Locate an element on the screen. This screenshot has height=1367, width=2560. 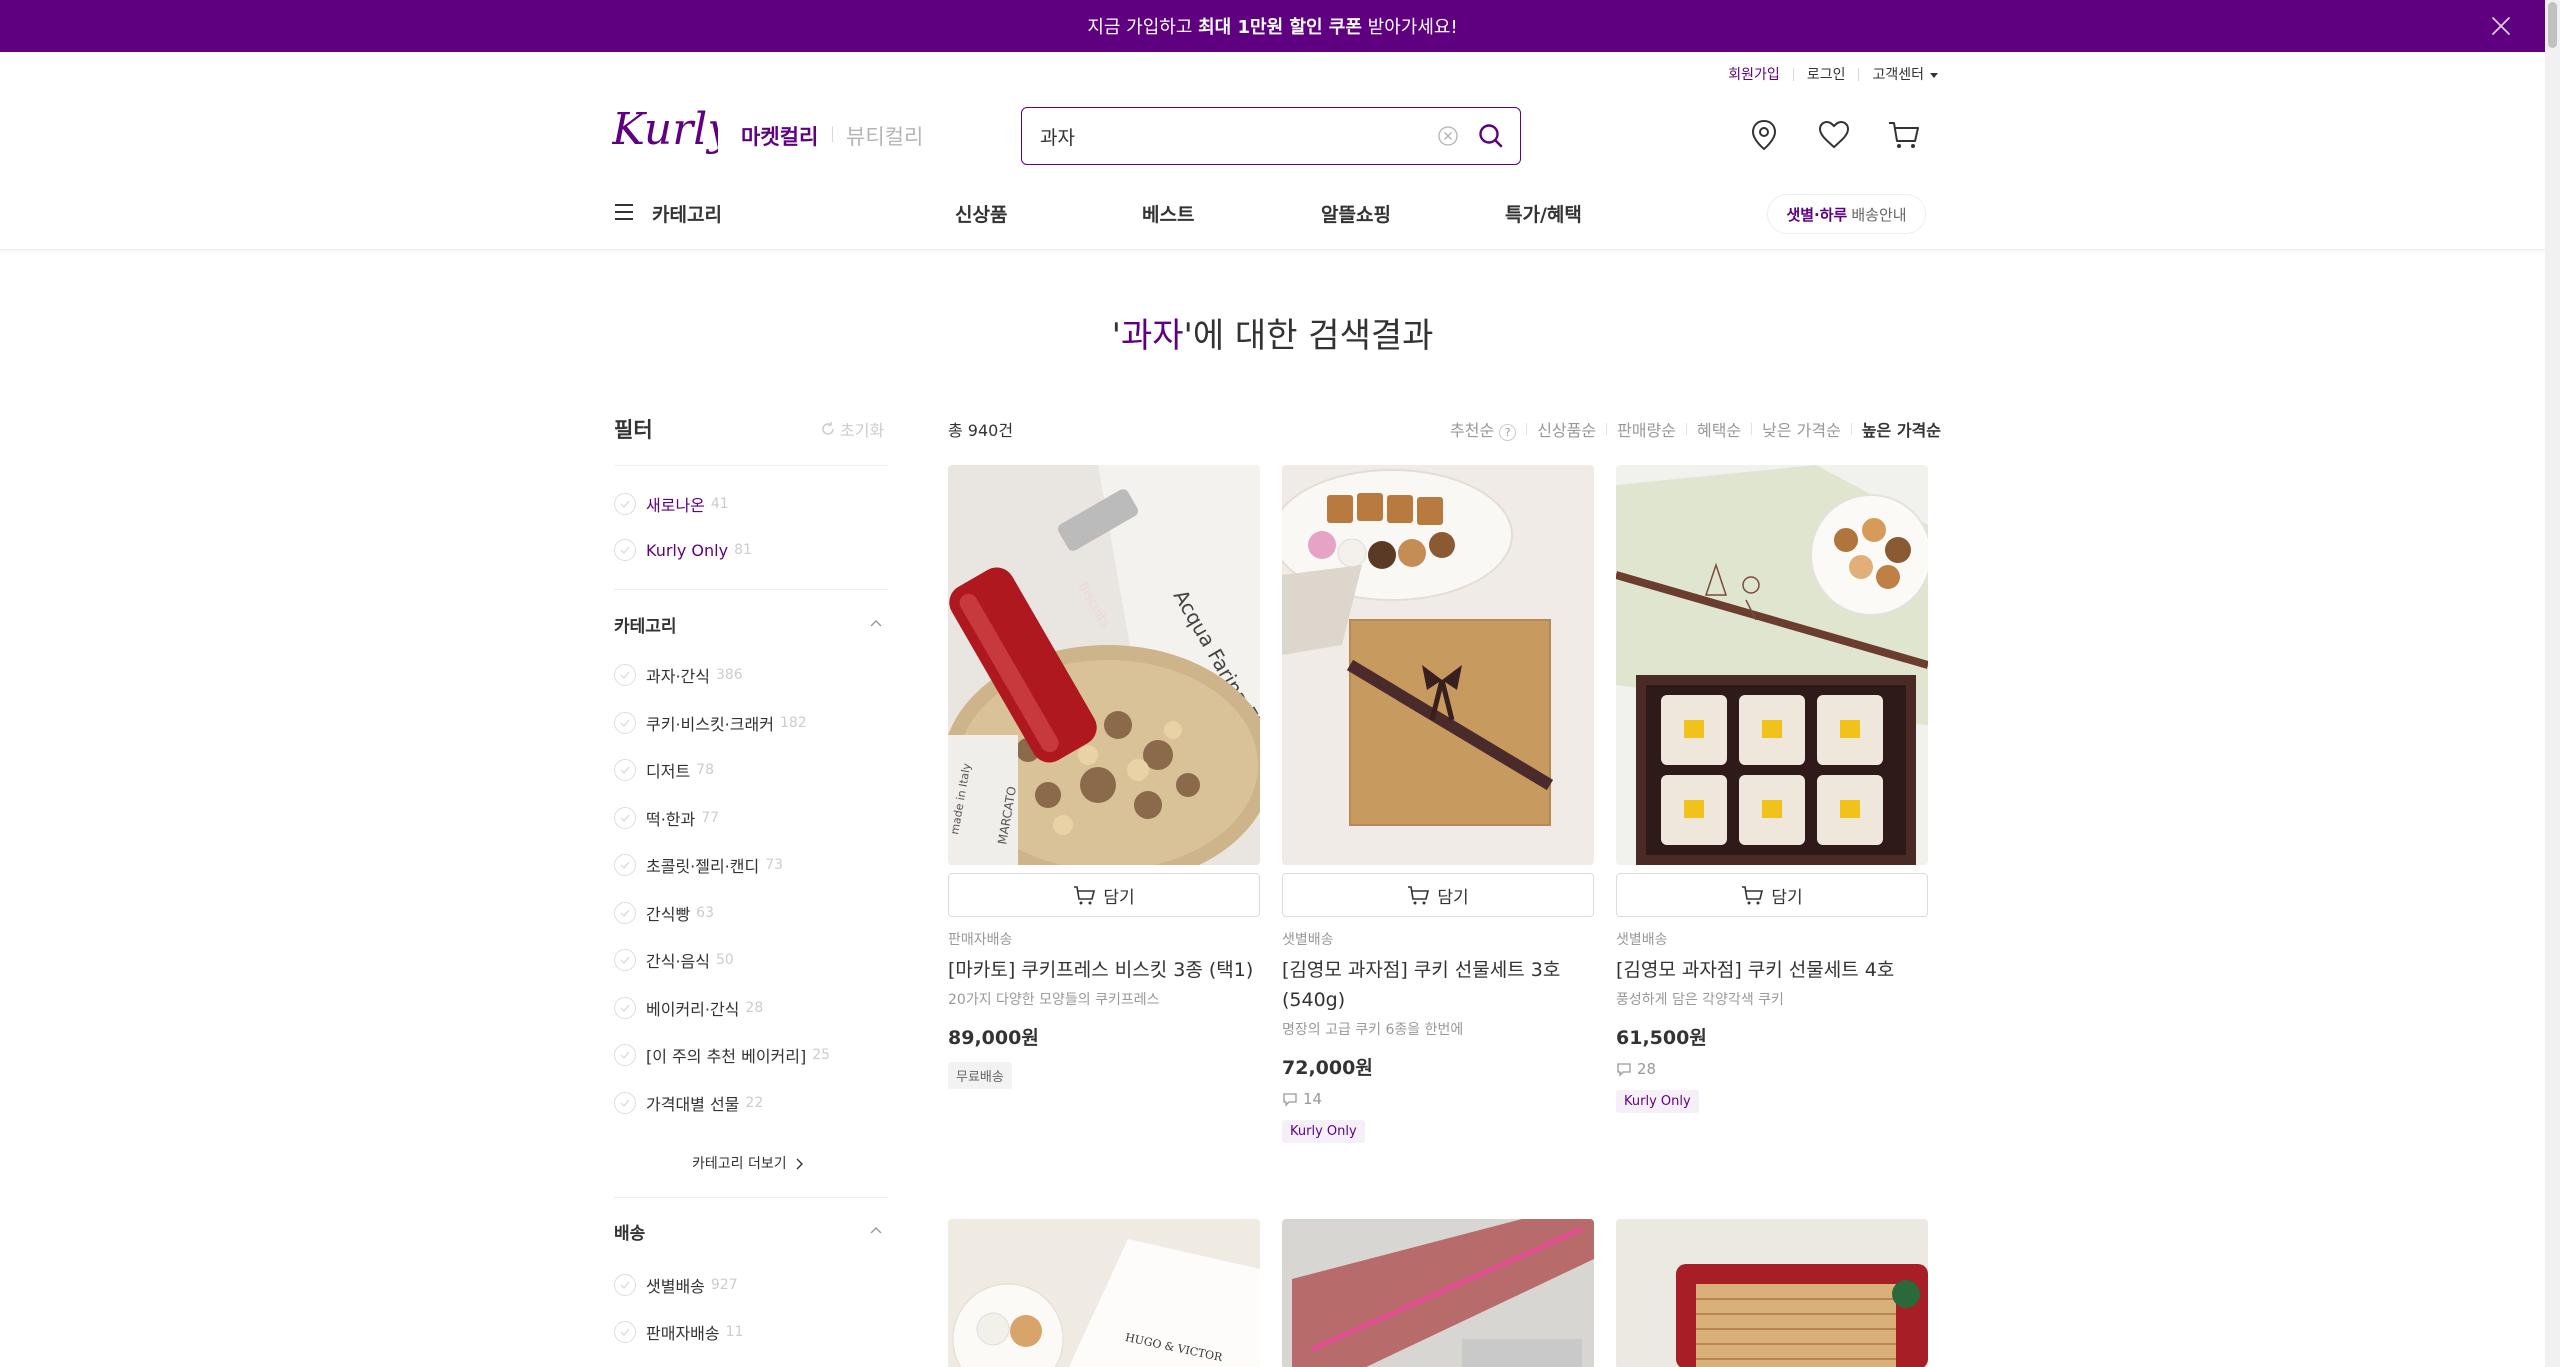
svg-text: Kurly is located at coordinates (665, 129).